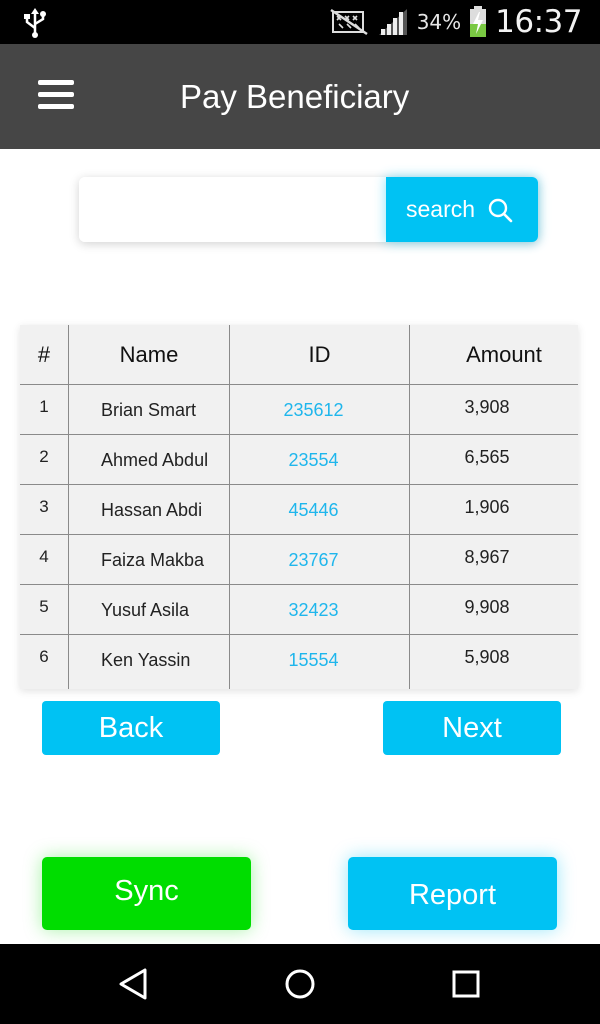 This screenshot has height=1024, width=600. I want to click on amount: 8,967, so click(487, 557).